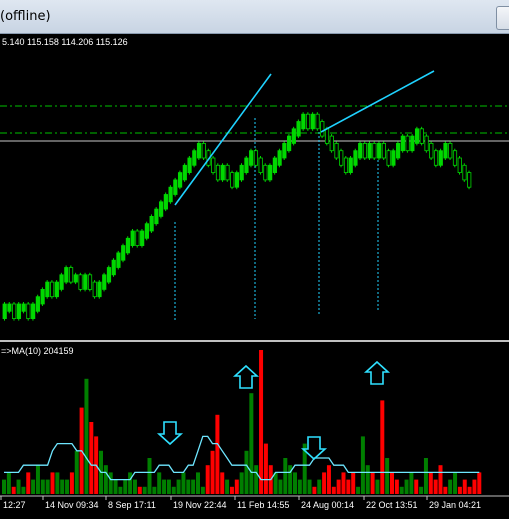  What do you see at coordinates (65, 42) in the screenshot?
I see `ohlc-readout: 5.140 115.158 114.206 115.126` at bounding box center [65, 42].